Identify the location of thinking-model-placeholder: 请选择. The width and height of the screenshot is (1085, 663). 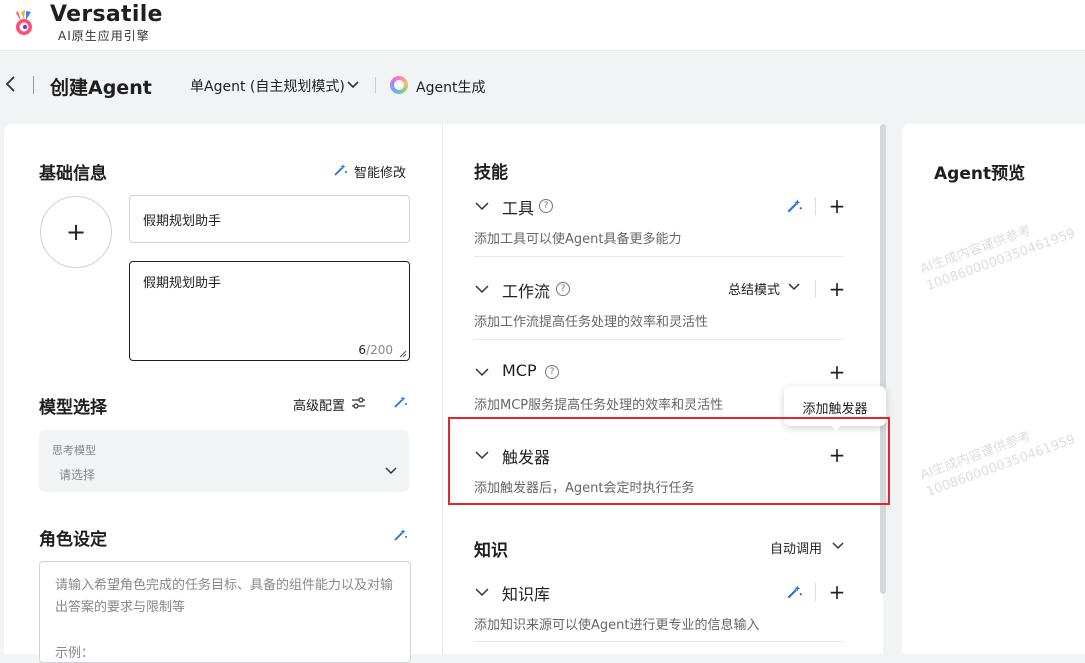
(77, 475).